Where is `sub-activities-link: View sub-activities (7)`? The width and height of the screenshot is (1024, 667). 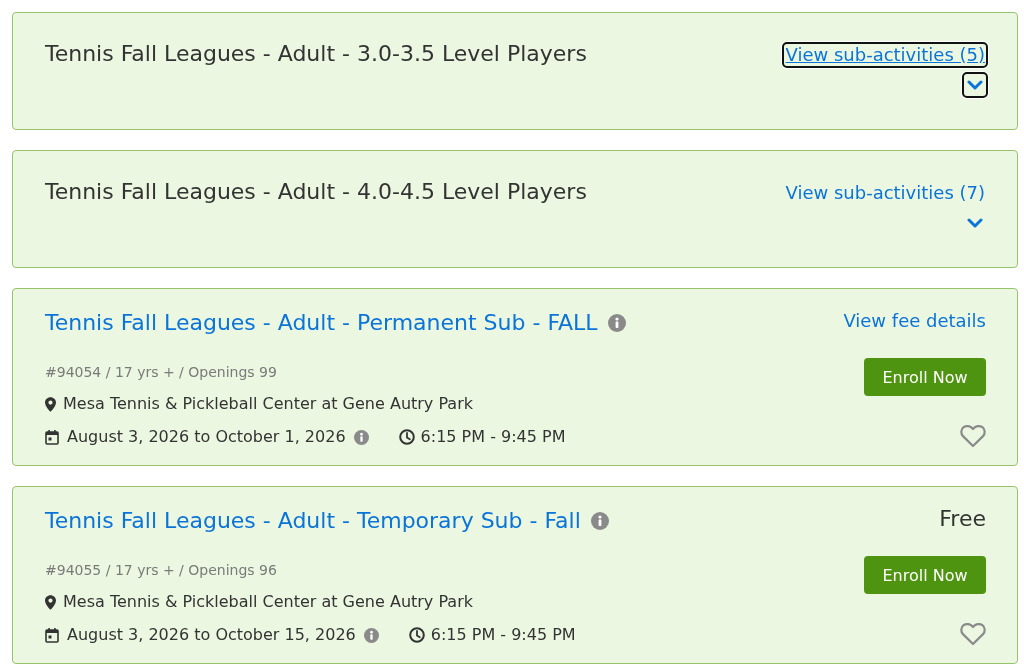 sub-activities-link: View sub-activities (7) is located at coordinates (885, 193).